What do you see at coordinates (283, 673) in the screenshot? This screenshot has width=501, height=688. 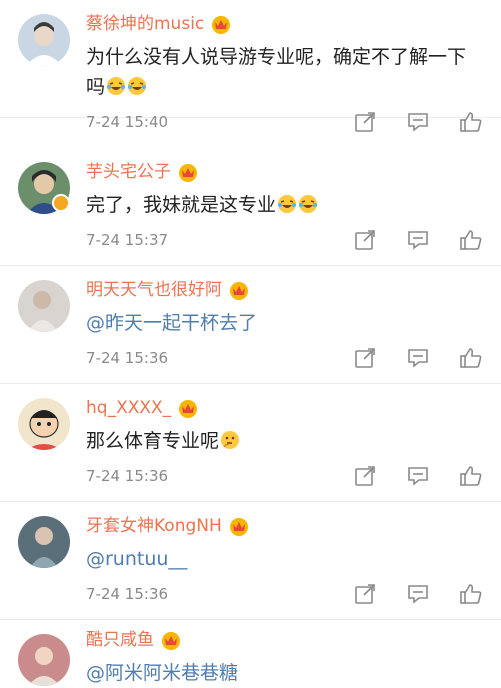 I see `comment-mention: @阿米阿米巷巷糖` at bounding box center [283, 673].